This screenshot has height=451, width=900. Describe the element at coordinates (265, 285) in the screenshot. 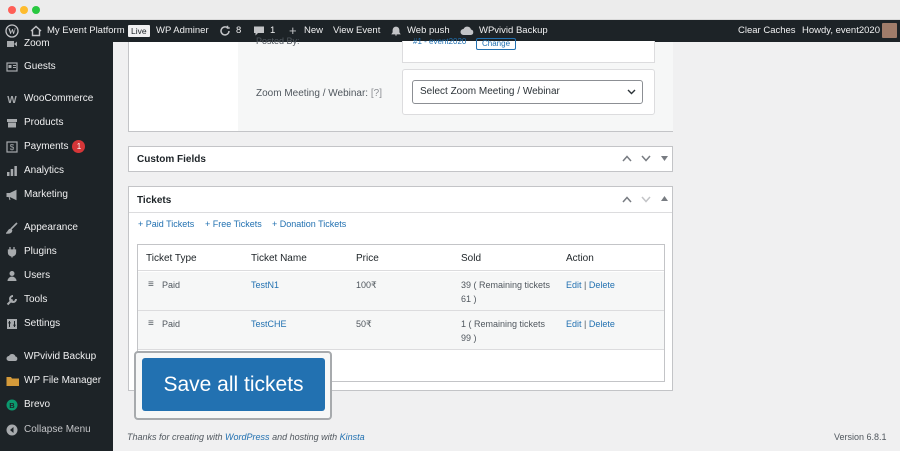

I see `ticket-name-link: TestN1` at that location.